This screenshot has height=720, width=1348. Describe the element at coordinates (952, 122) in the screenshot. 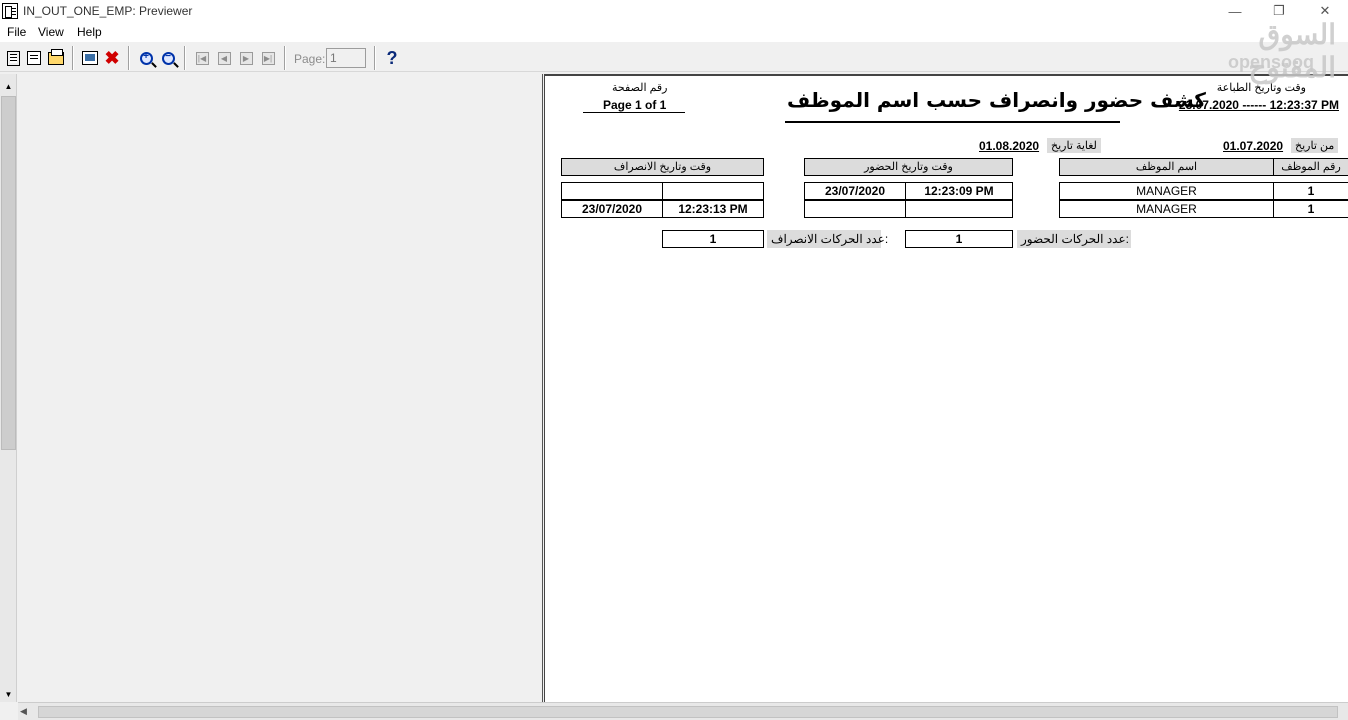

I see `title-underline` at that location.